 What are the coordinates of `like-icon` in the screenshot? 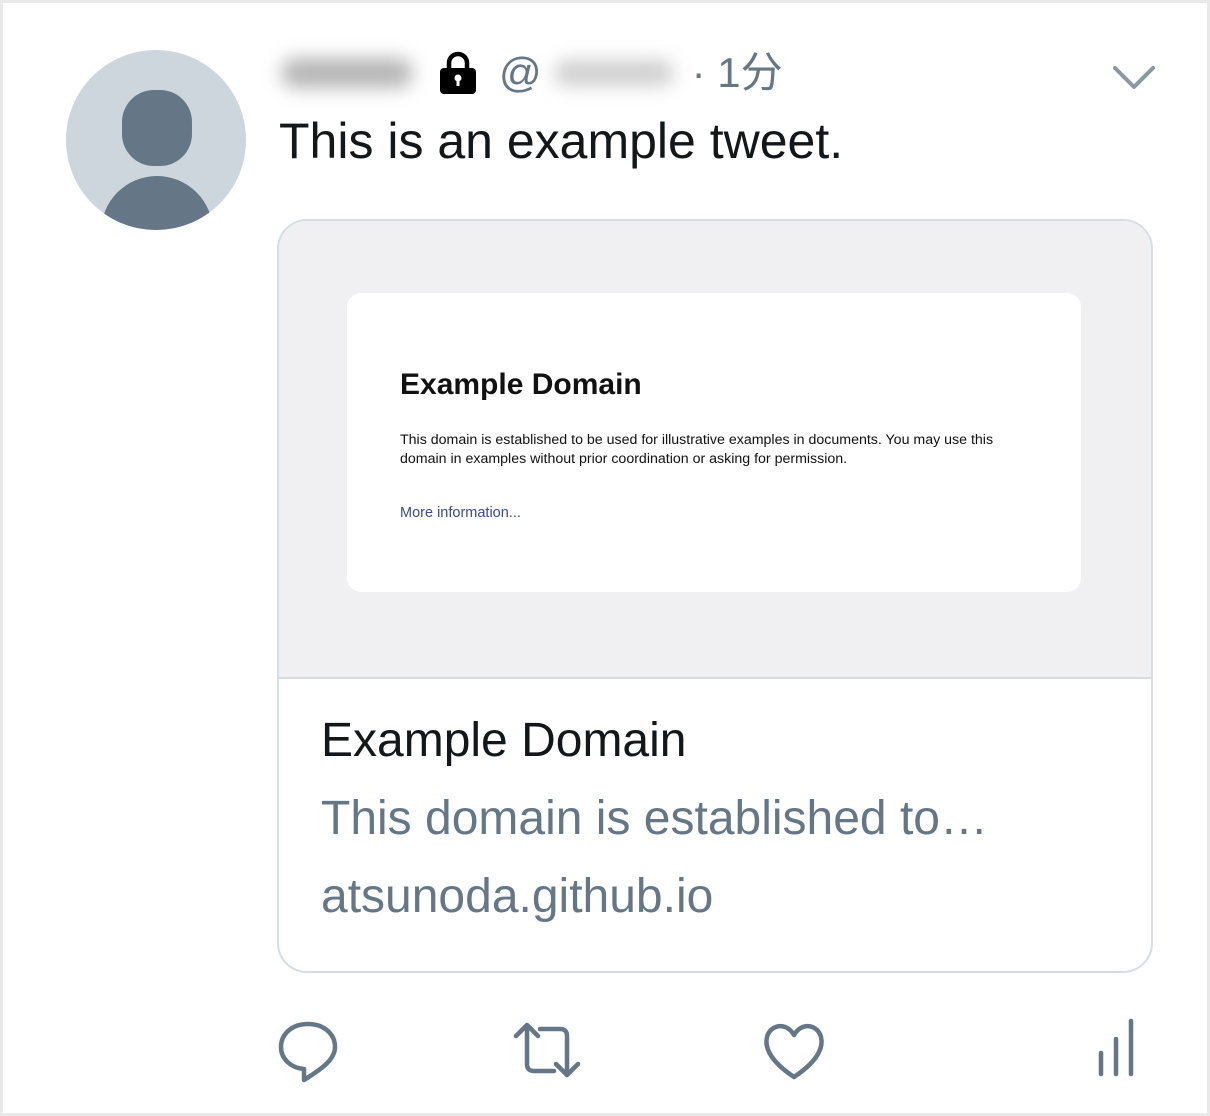 It's located at (794, 1050).